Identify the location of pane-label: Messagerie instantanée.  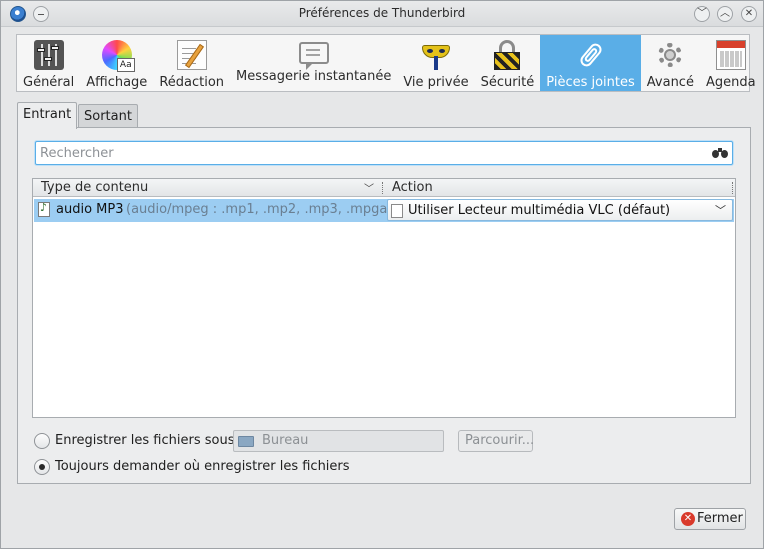
(314, 76).